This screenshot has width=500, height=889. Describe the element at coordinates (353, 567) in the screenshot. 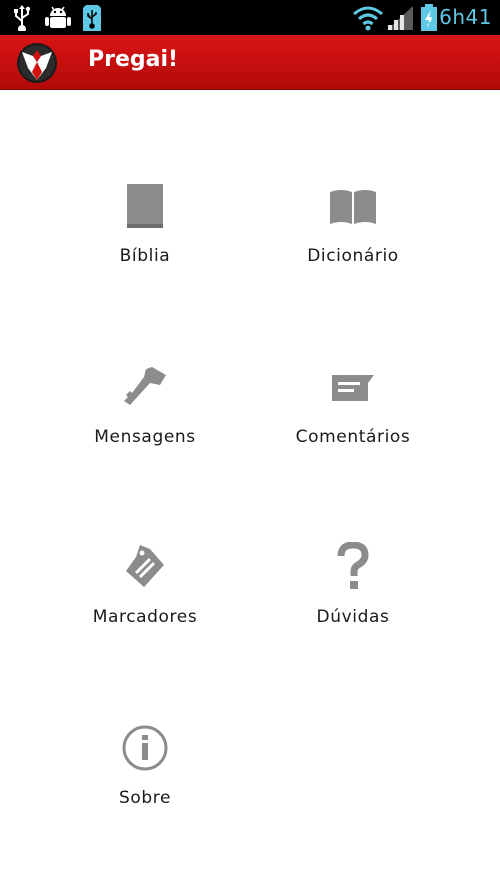

I see `question-icon` at that location.